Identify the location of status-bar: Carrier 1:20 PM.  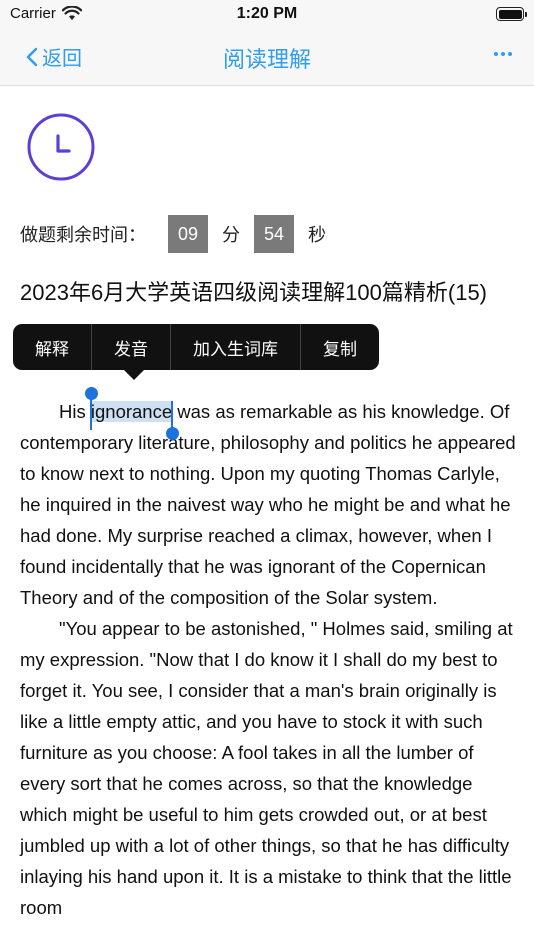
(267, 14).